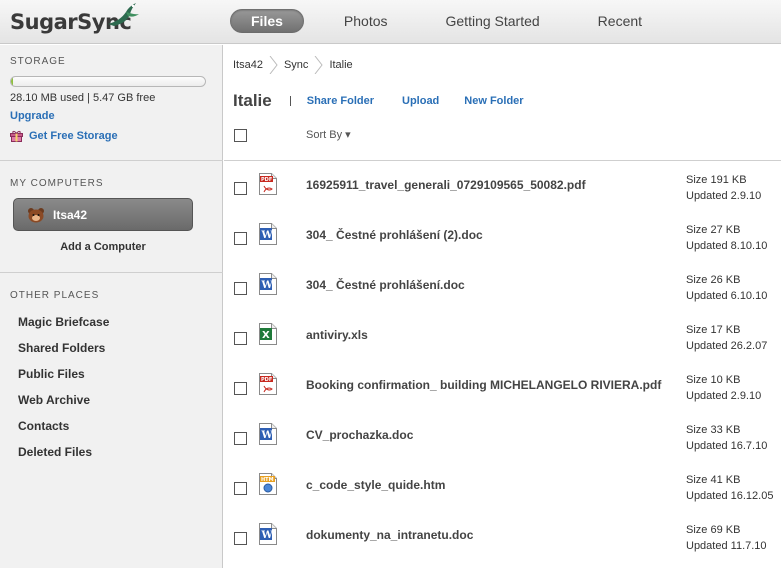 This screenshot has width=781, height=568. I want to click on tab-files: Files, so click(267, 21).